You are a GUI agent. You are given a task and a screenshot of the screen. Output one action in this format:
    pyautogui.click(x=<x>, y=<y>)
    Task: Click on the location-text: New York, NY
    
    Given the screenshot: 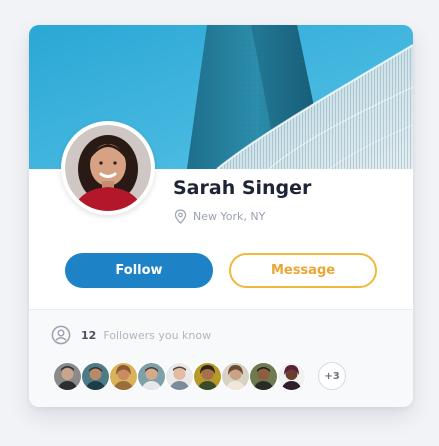 What is the action you would take?
    pyautogui.click(x=229, y=216)
    